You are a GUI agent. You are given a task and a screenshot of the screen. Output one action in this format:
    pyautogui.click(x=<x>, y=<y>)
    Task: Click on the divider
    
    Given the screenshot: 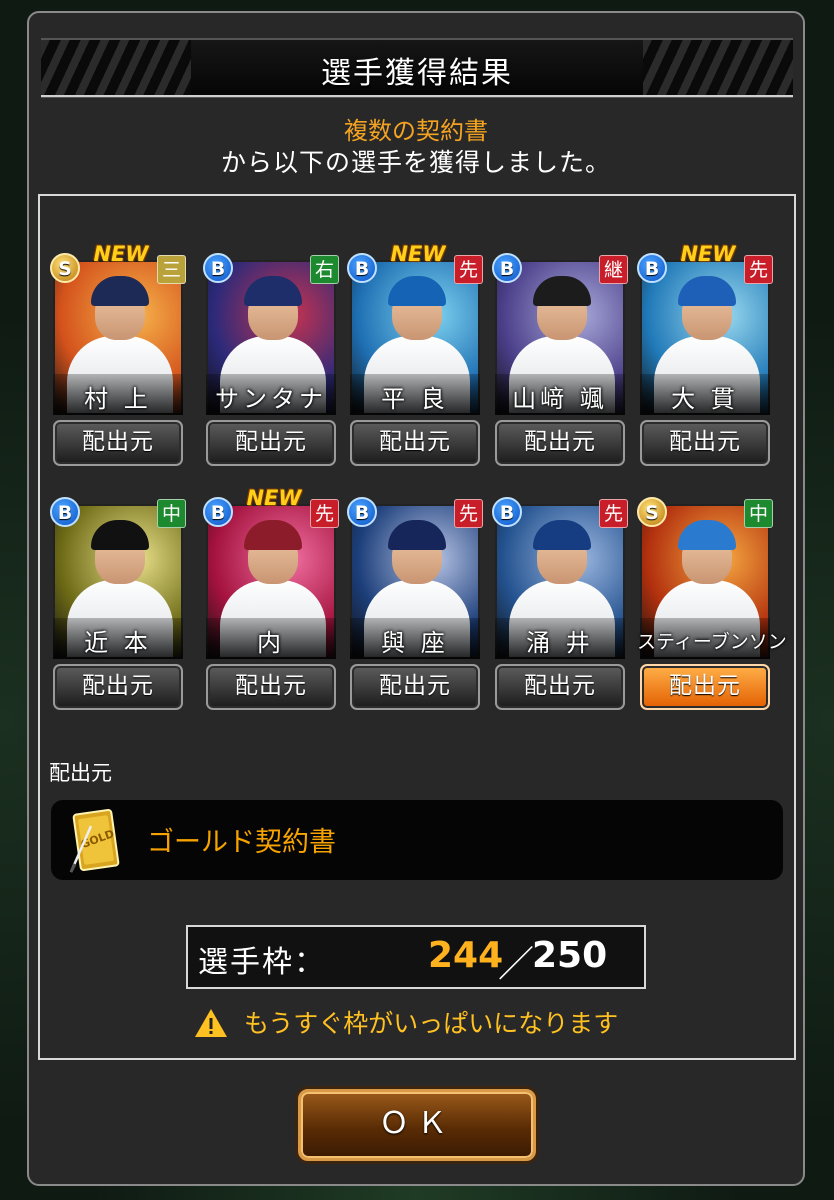 What is the action you would take?
    pyautogui.click(x=417, y=96)
    